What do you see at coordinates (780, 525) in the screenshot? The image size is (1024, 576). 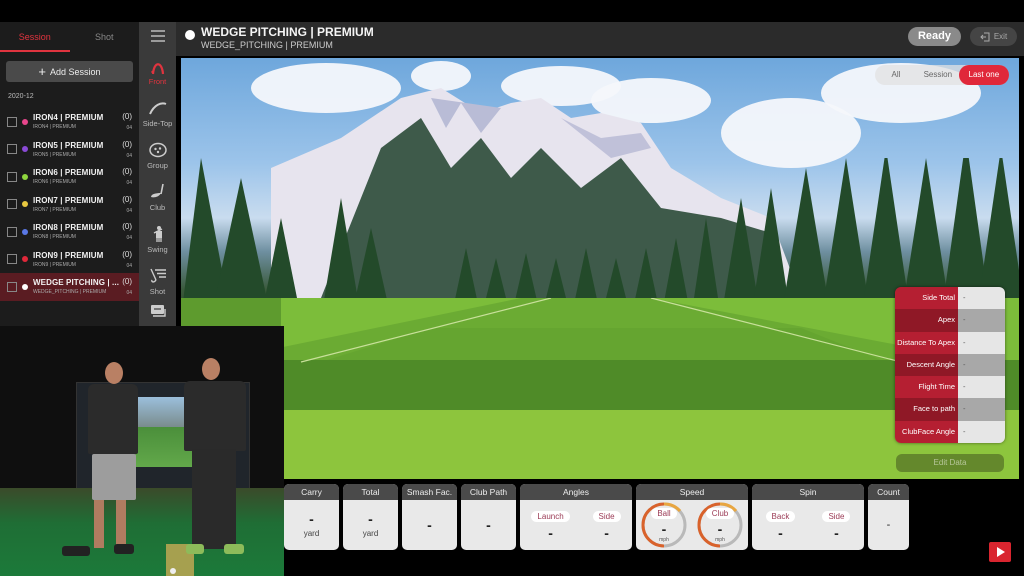 I see `back-spin: Back -` at bounding box center [780, 525].